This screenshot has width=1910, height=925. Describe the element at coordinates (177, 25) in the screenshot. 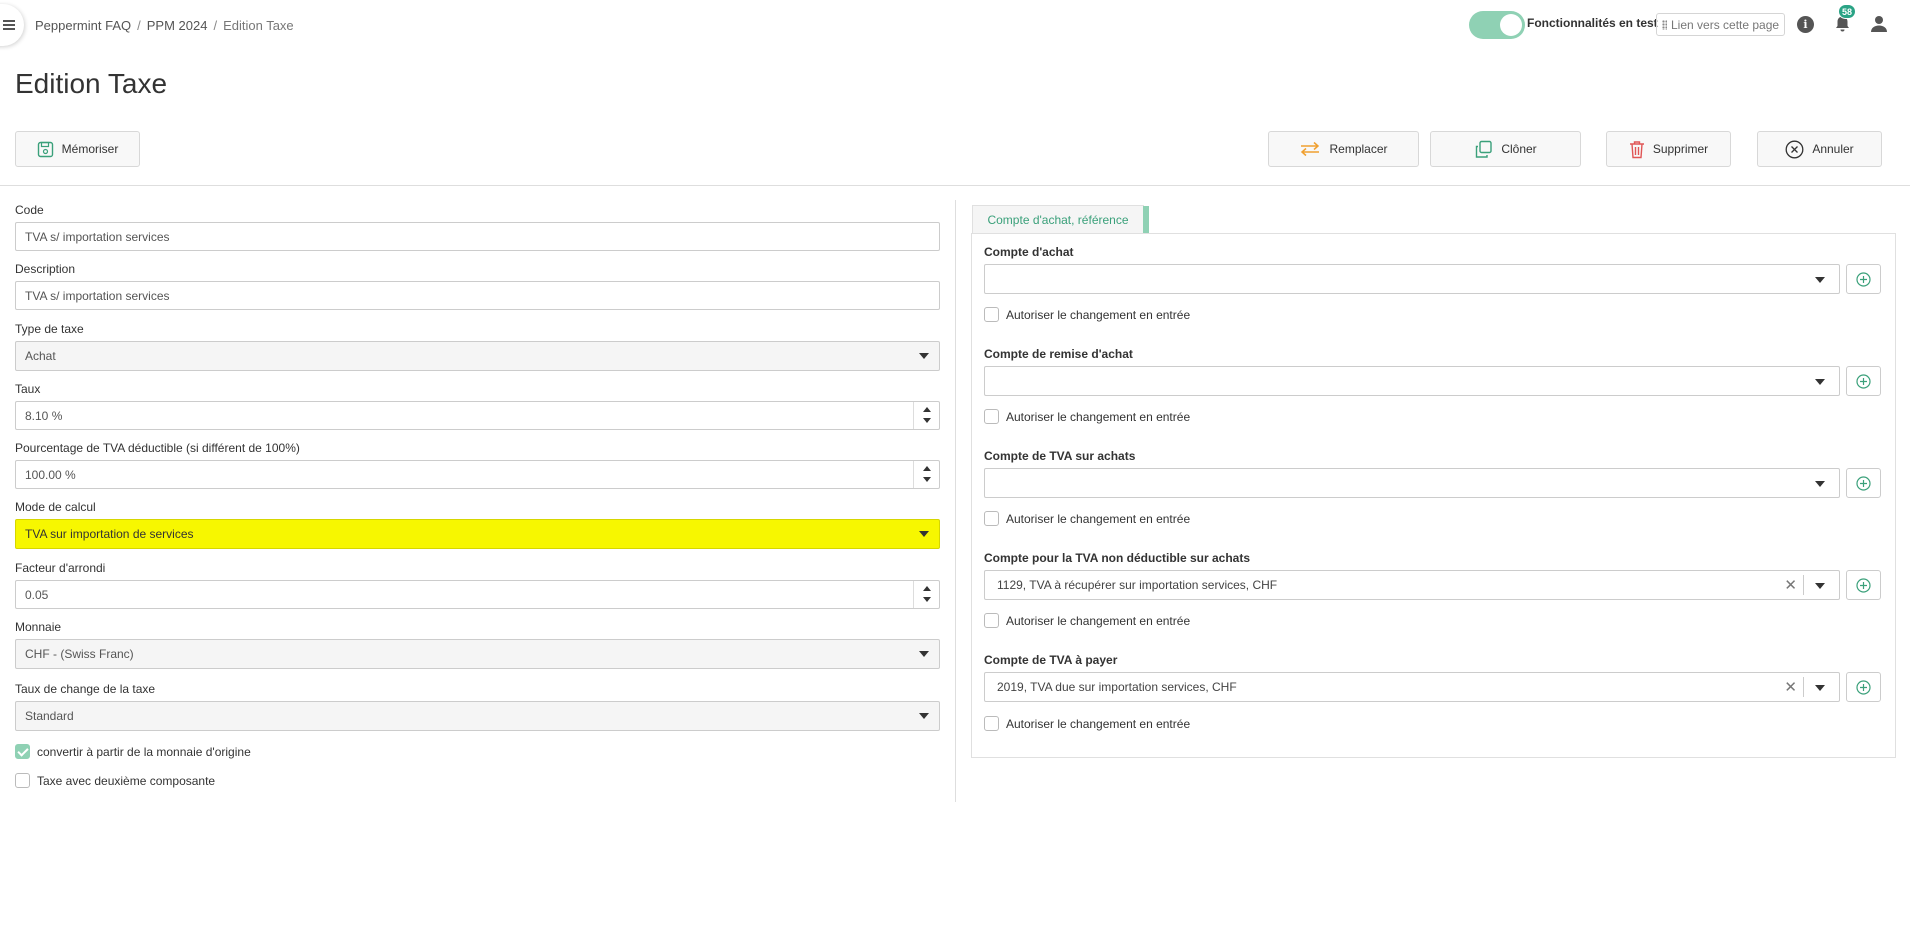

I see `breadcrumb-item-ppm-2024: PPM 2024` at that location.